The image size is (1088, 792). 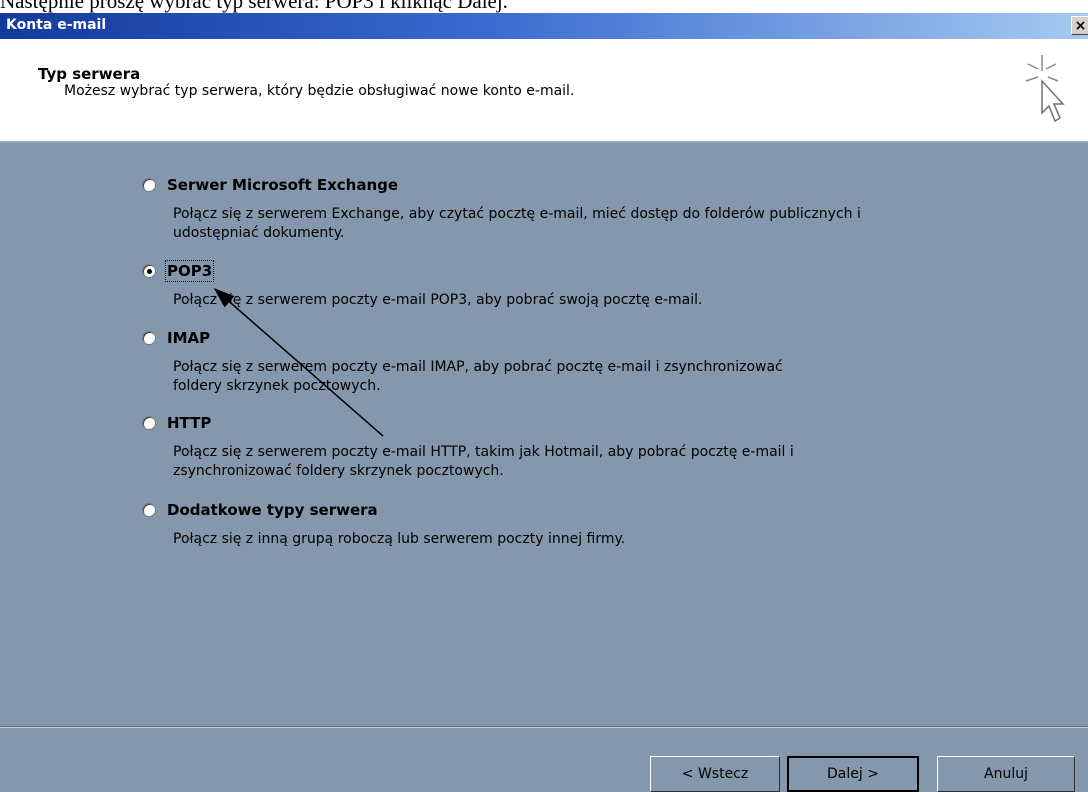 I want to click on option-label-exchange: Serwer Microsoft Exchange, so click(x=282, y=185).